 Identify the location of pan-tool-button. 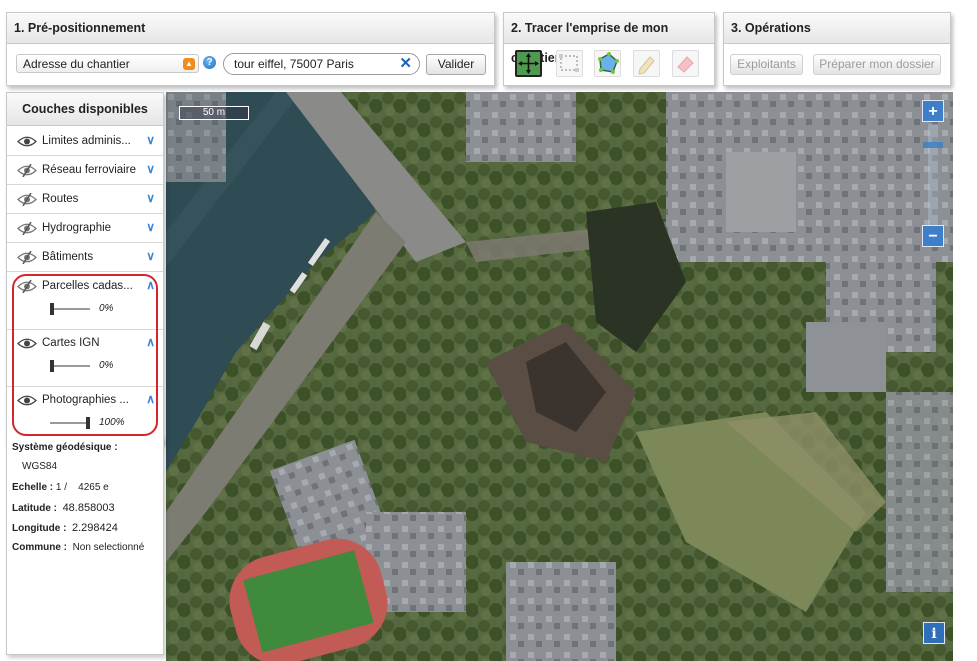
(528, 63).